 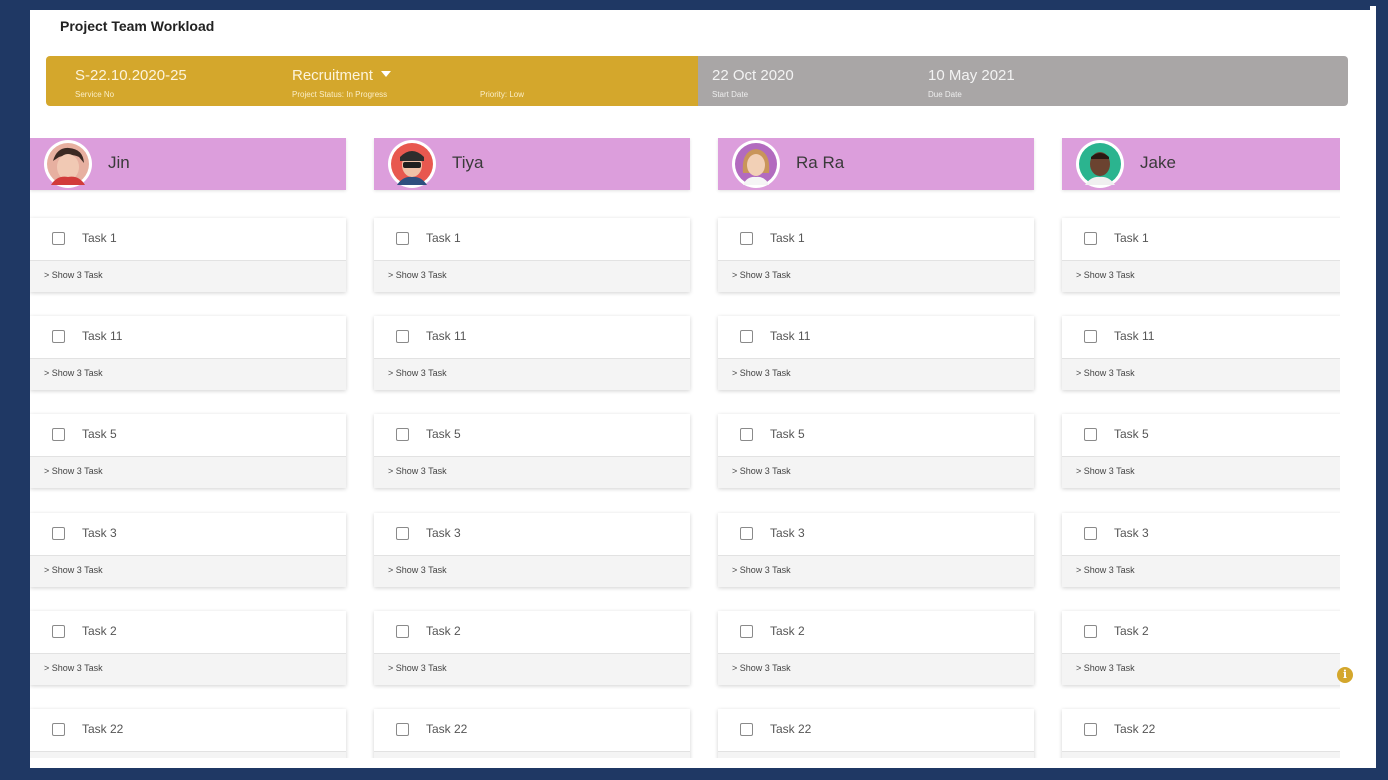 I want to click on task-row: Task 11, so click(x=1201, y=337).